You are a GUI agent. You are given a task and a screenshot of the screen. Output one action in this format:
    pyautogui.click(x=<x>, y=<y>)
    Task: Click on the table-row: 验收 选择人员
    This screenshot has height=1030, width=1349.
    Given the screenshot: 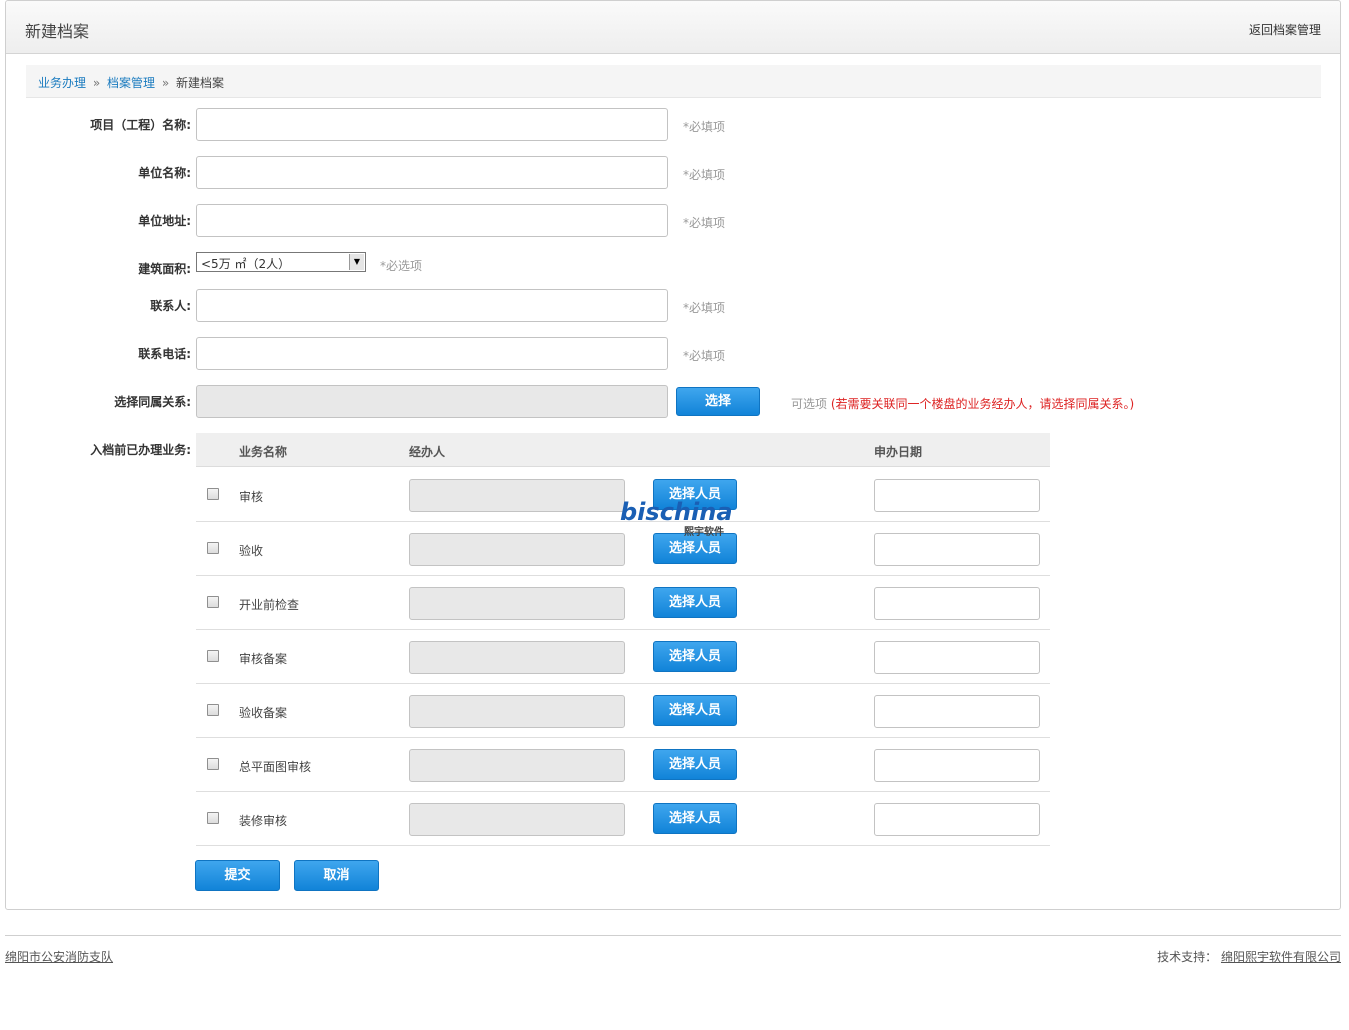 What is the action you would take?
    pyautogui.click(x=623, y=549)
    